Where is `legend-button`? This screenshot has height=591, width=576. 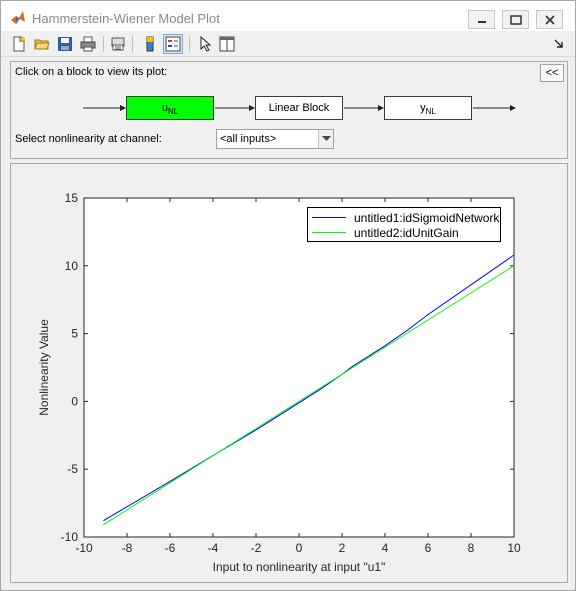 legend-button is located at coordinates (173, 44).